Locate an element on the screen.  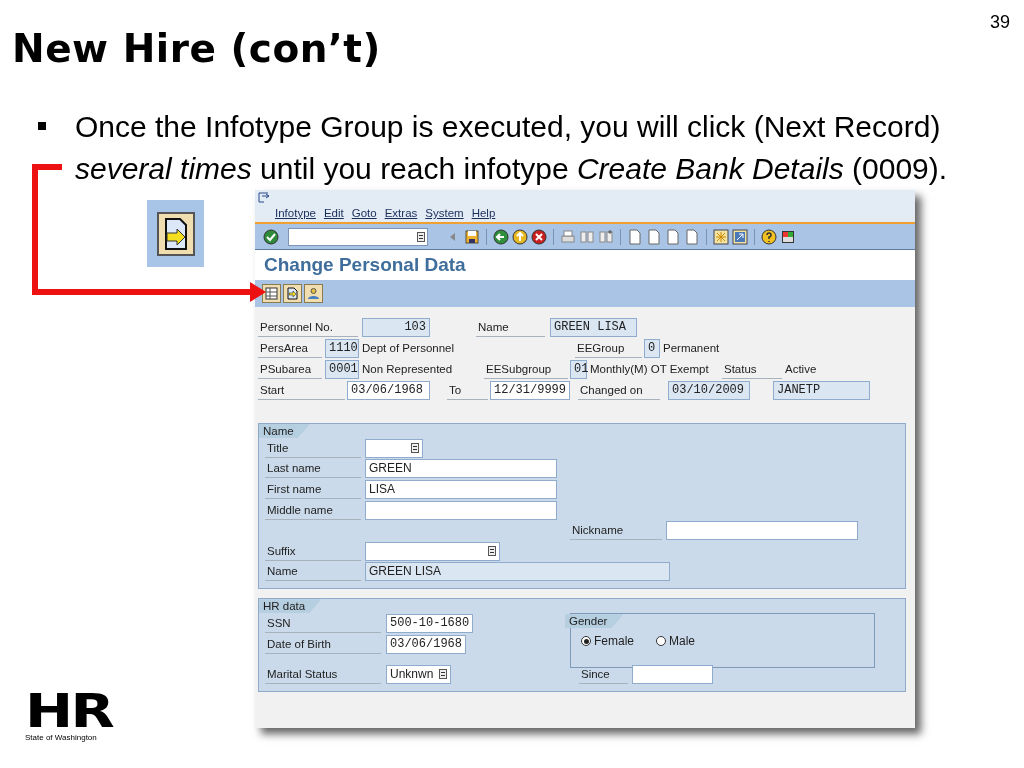
field-label: PSubarea is located at coordinates (290, 369).